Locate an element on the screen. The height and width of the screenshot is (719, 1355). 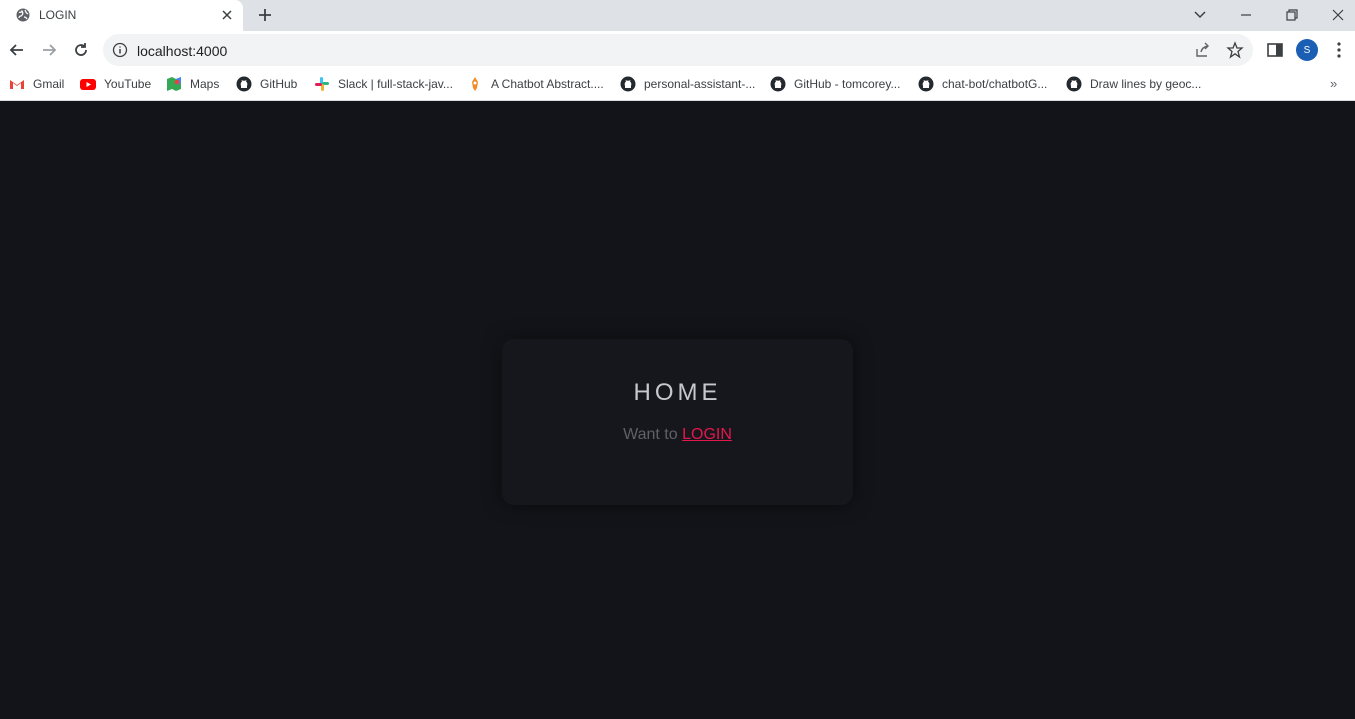
home-card: HOME Want to LOGIN is located at coordinates (677, 422).